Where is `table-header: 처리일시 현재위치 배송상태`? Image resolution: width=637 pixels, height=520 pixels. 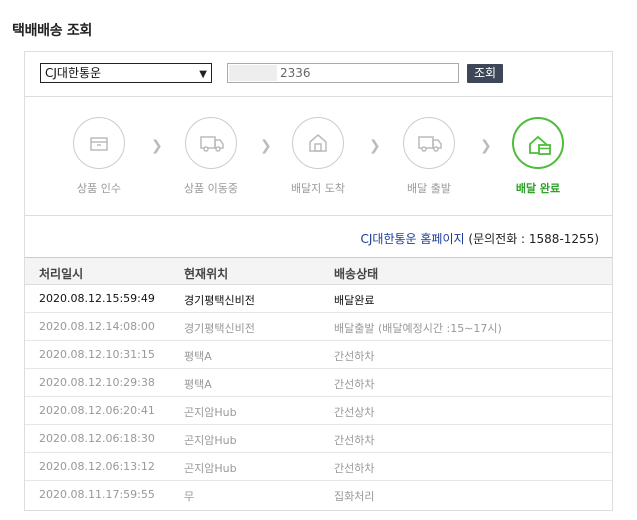 table-header: 처리일시 현재위치 배송상태 is located at coordinates (318, 271).